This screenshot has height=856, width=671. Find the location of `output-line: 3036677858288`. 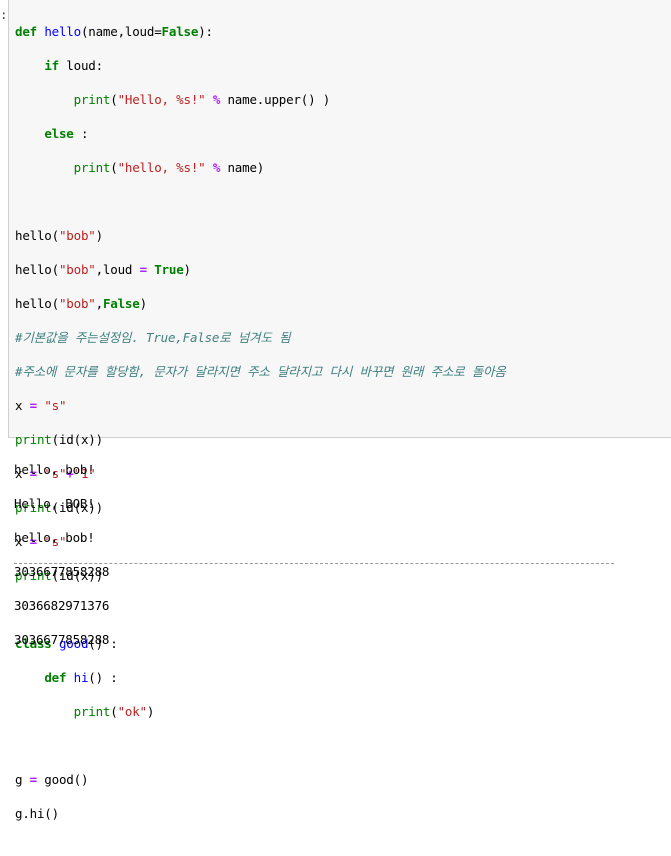

output-line: 3036677858288 is located at coordinates (62, 639).